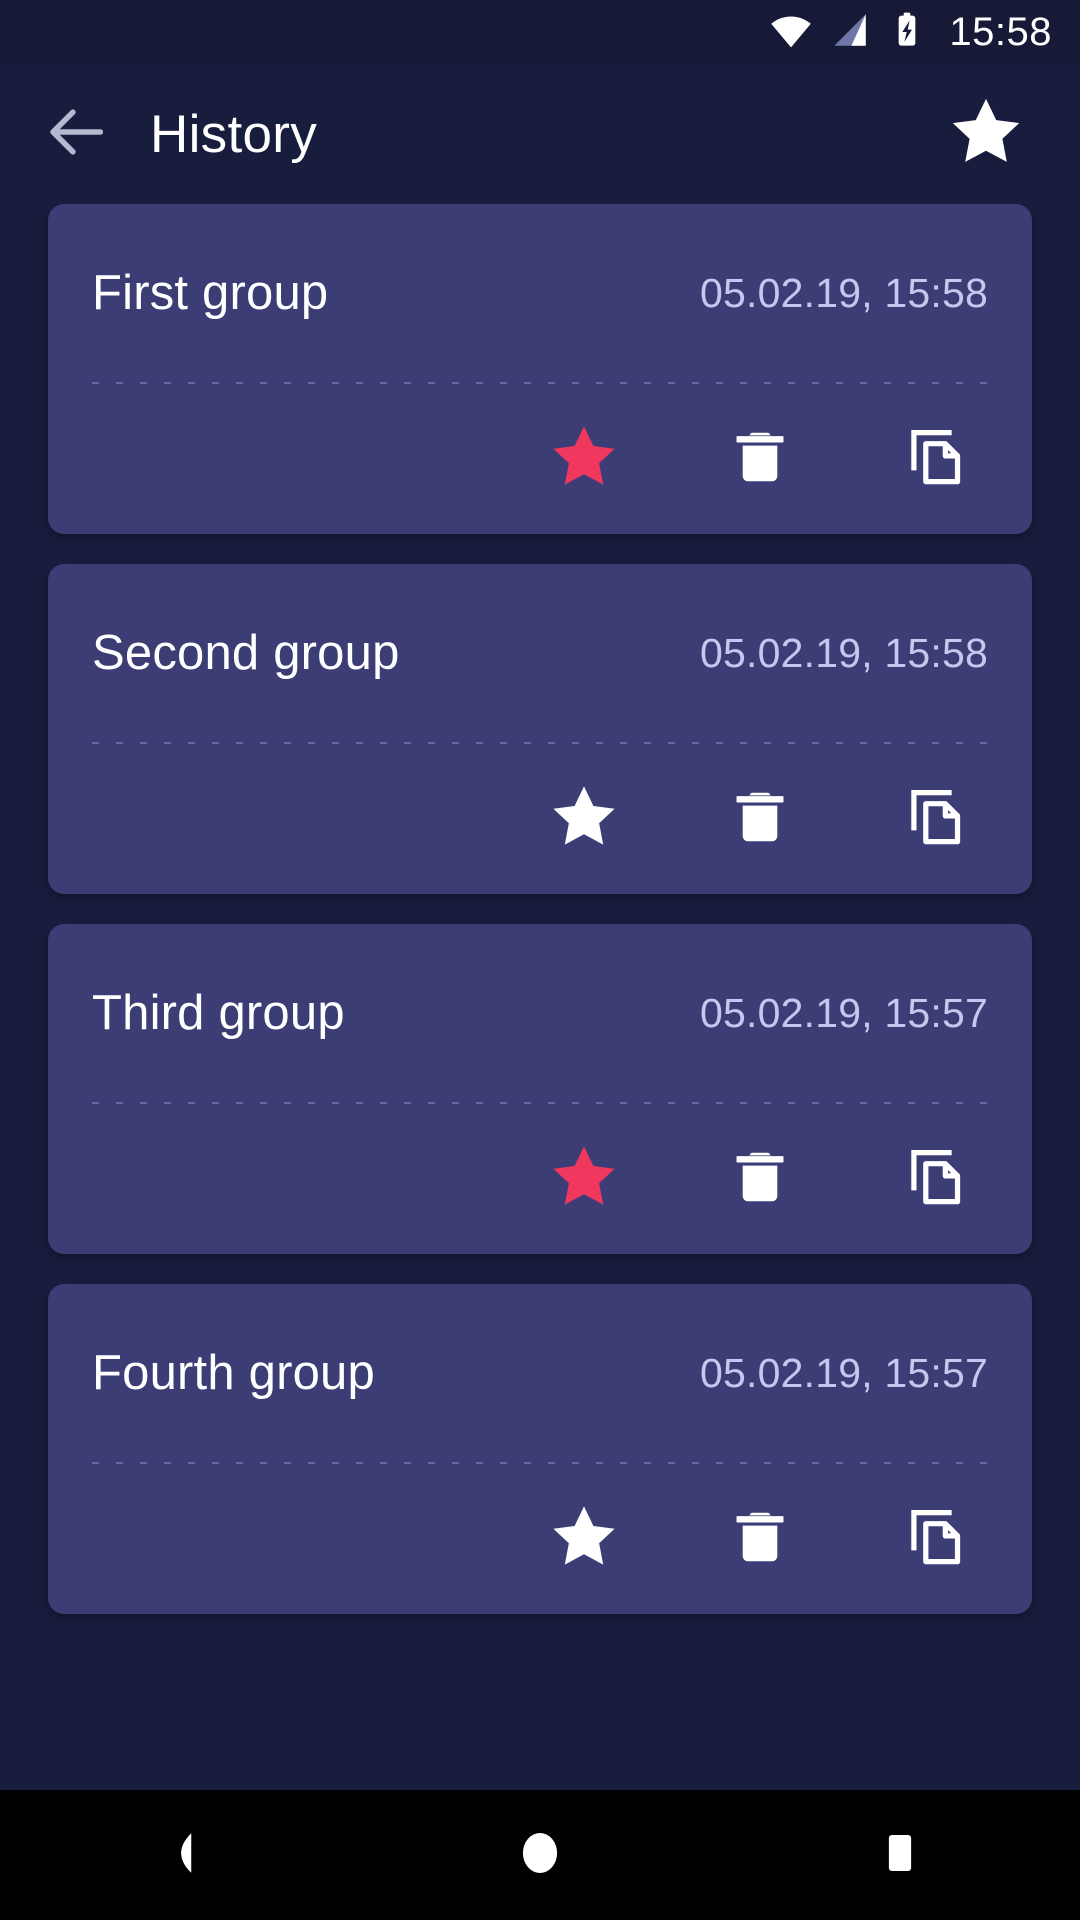 This screenshot has height=1920, width=1080. I want to click on cellular-signal-icon, so click(850, 32).